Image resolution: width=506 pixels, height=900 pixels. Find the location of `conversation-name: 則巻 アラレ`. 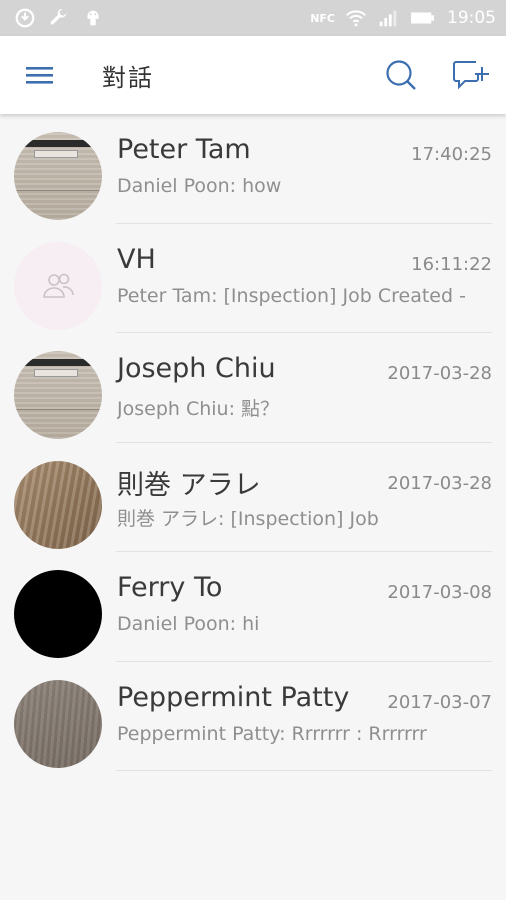

conversation-name: 則巻 アラレ is located at coordinates (189, 485).